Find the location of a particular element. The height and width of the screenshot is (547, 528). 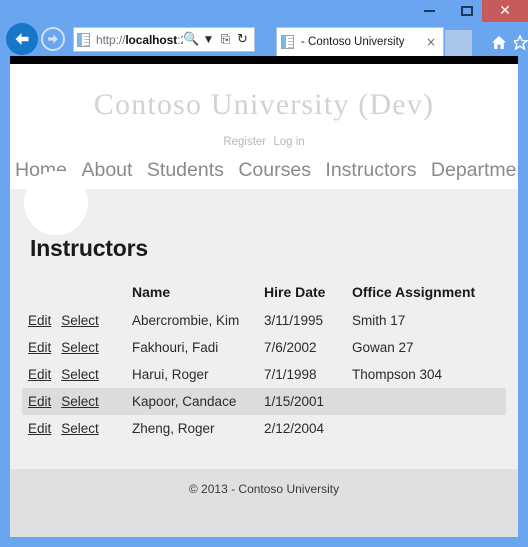

column-header-office: Office Assignment is located at coordinates (414, 292).